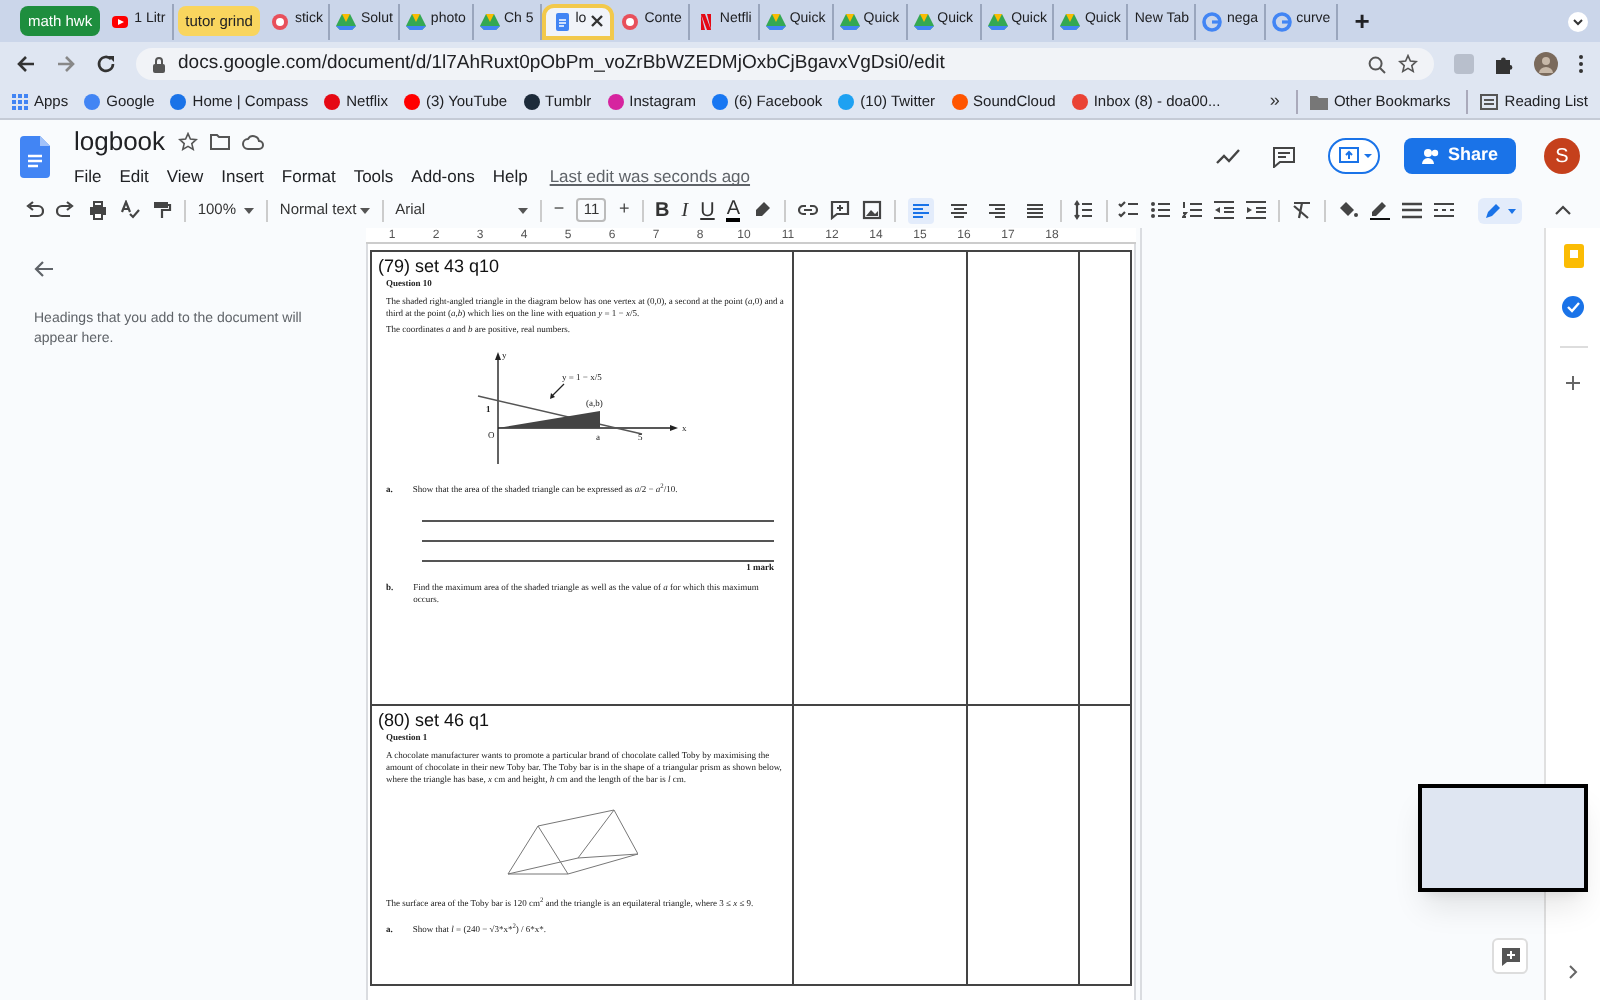 Image resolution: width=1600 pixels, height=1000 pixels. I want to click on collapse-icon, so click(1562, 210).